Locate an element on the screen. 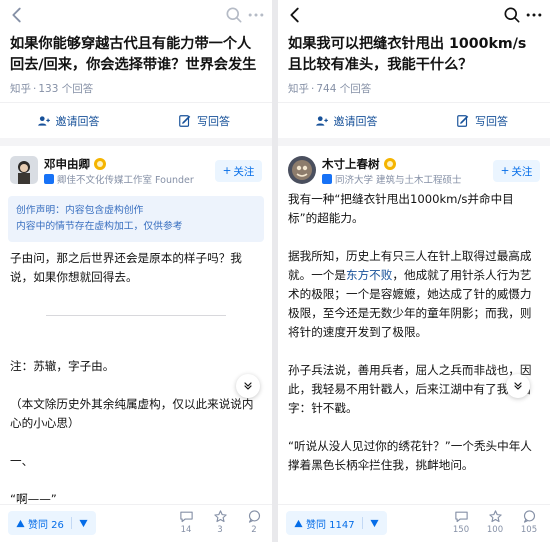 The image size is (550, 542). favorite-count: 100 is located at coordinates (495, 530).